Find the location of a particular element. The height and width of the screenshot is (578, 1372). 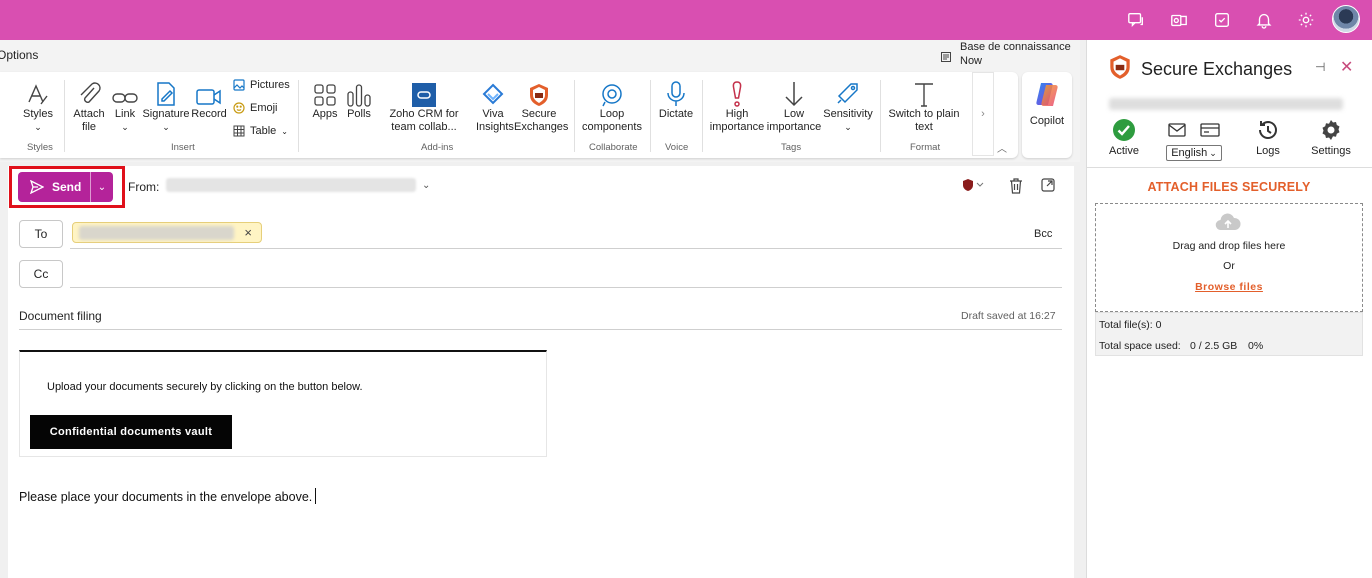

secure-exchanges-button: Secure Exchanges is located at coordinates (541, 106).